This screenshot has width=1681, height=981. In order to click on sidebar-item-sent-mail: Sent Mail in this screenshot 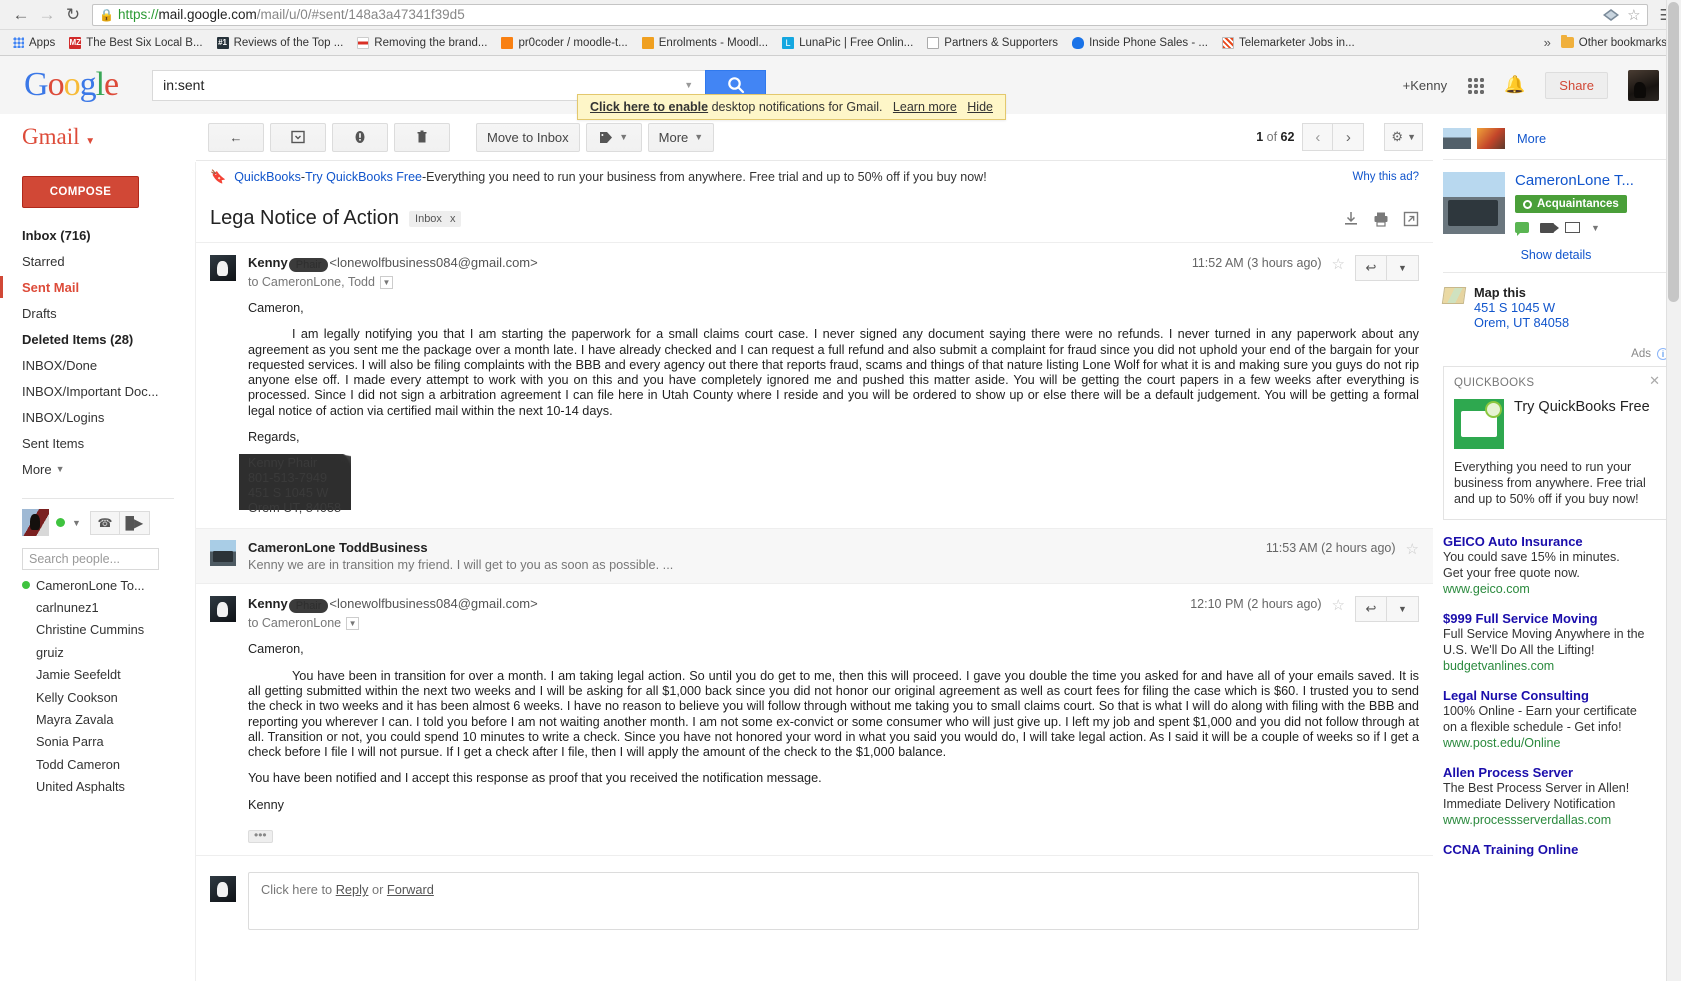, I will do `click(98, 287)`.